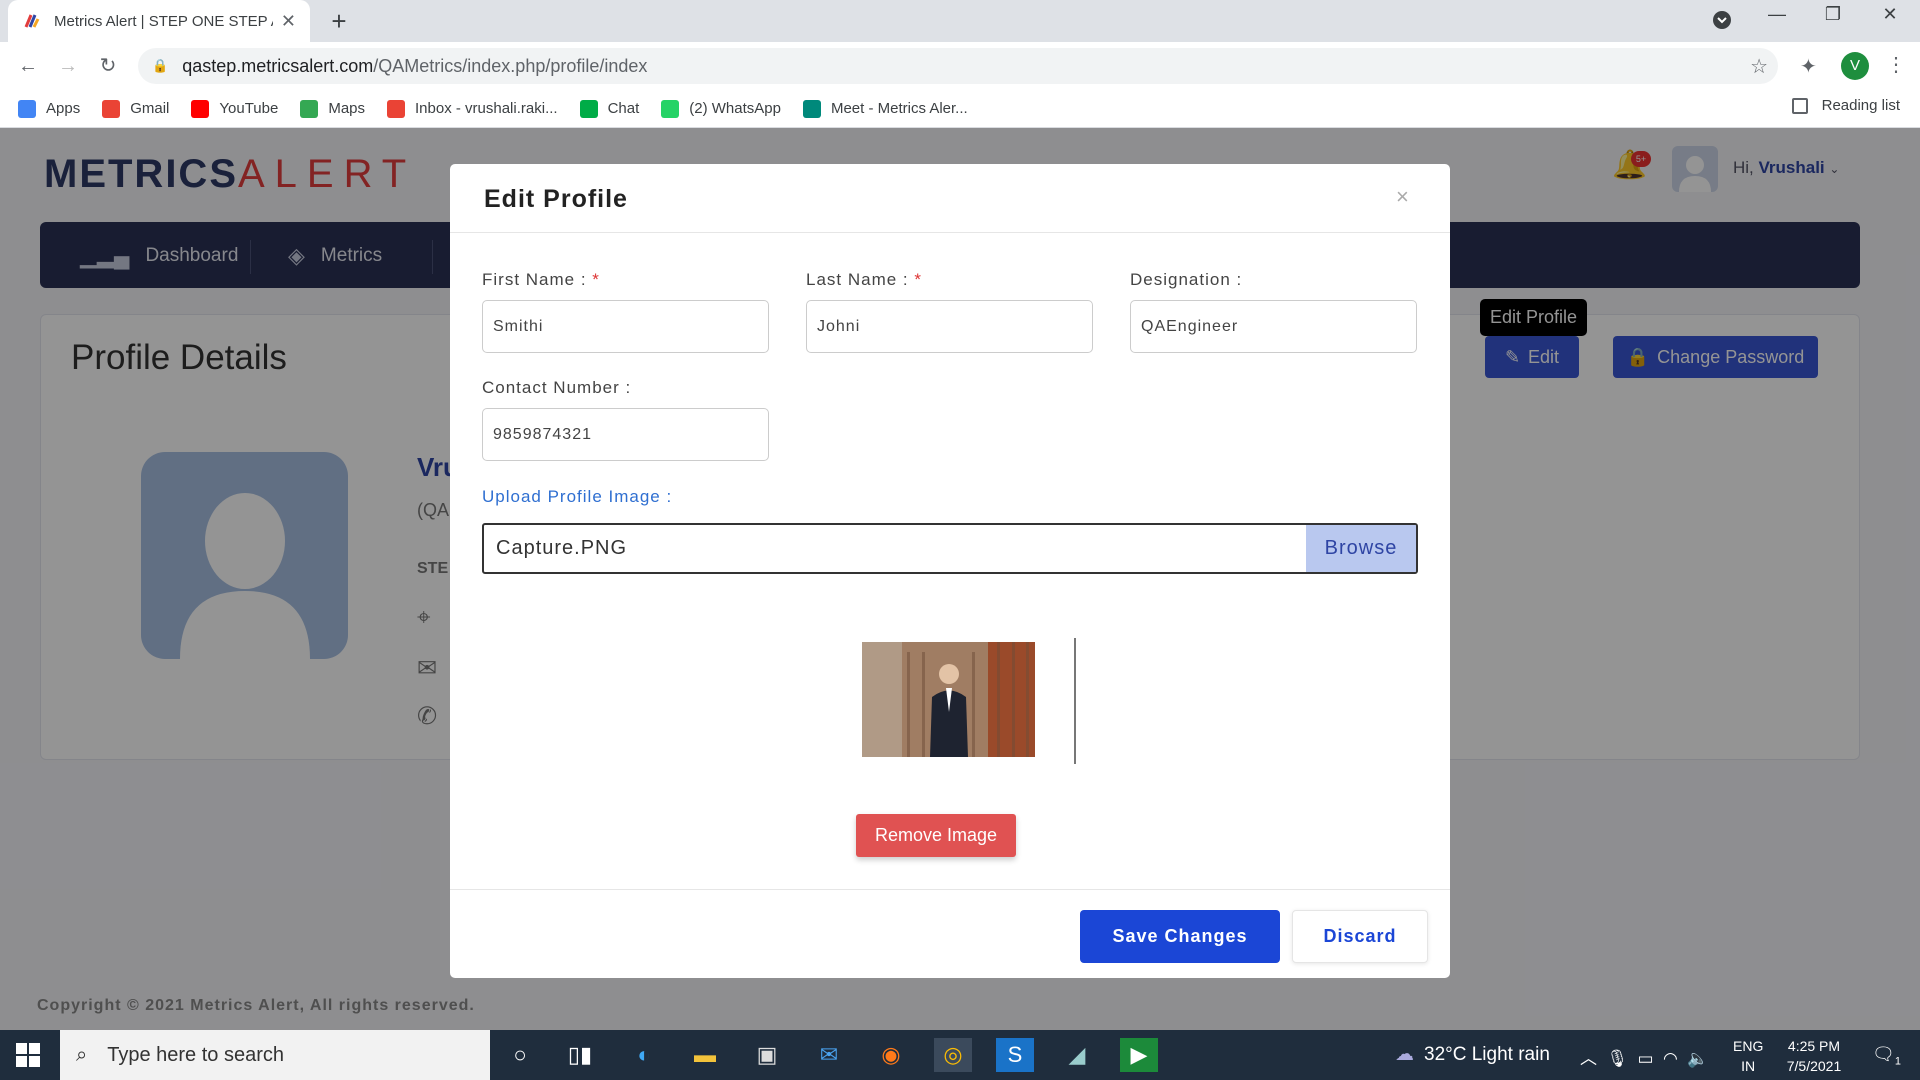 This screenshot has width=1920, height=1080. I want to click on task-view-icon: ▯▮, so click(580, 1055).